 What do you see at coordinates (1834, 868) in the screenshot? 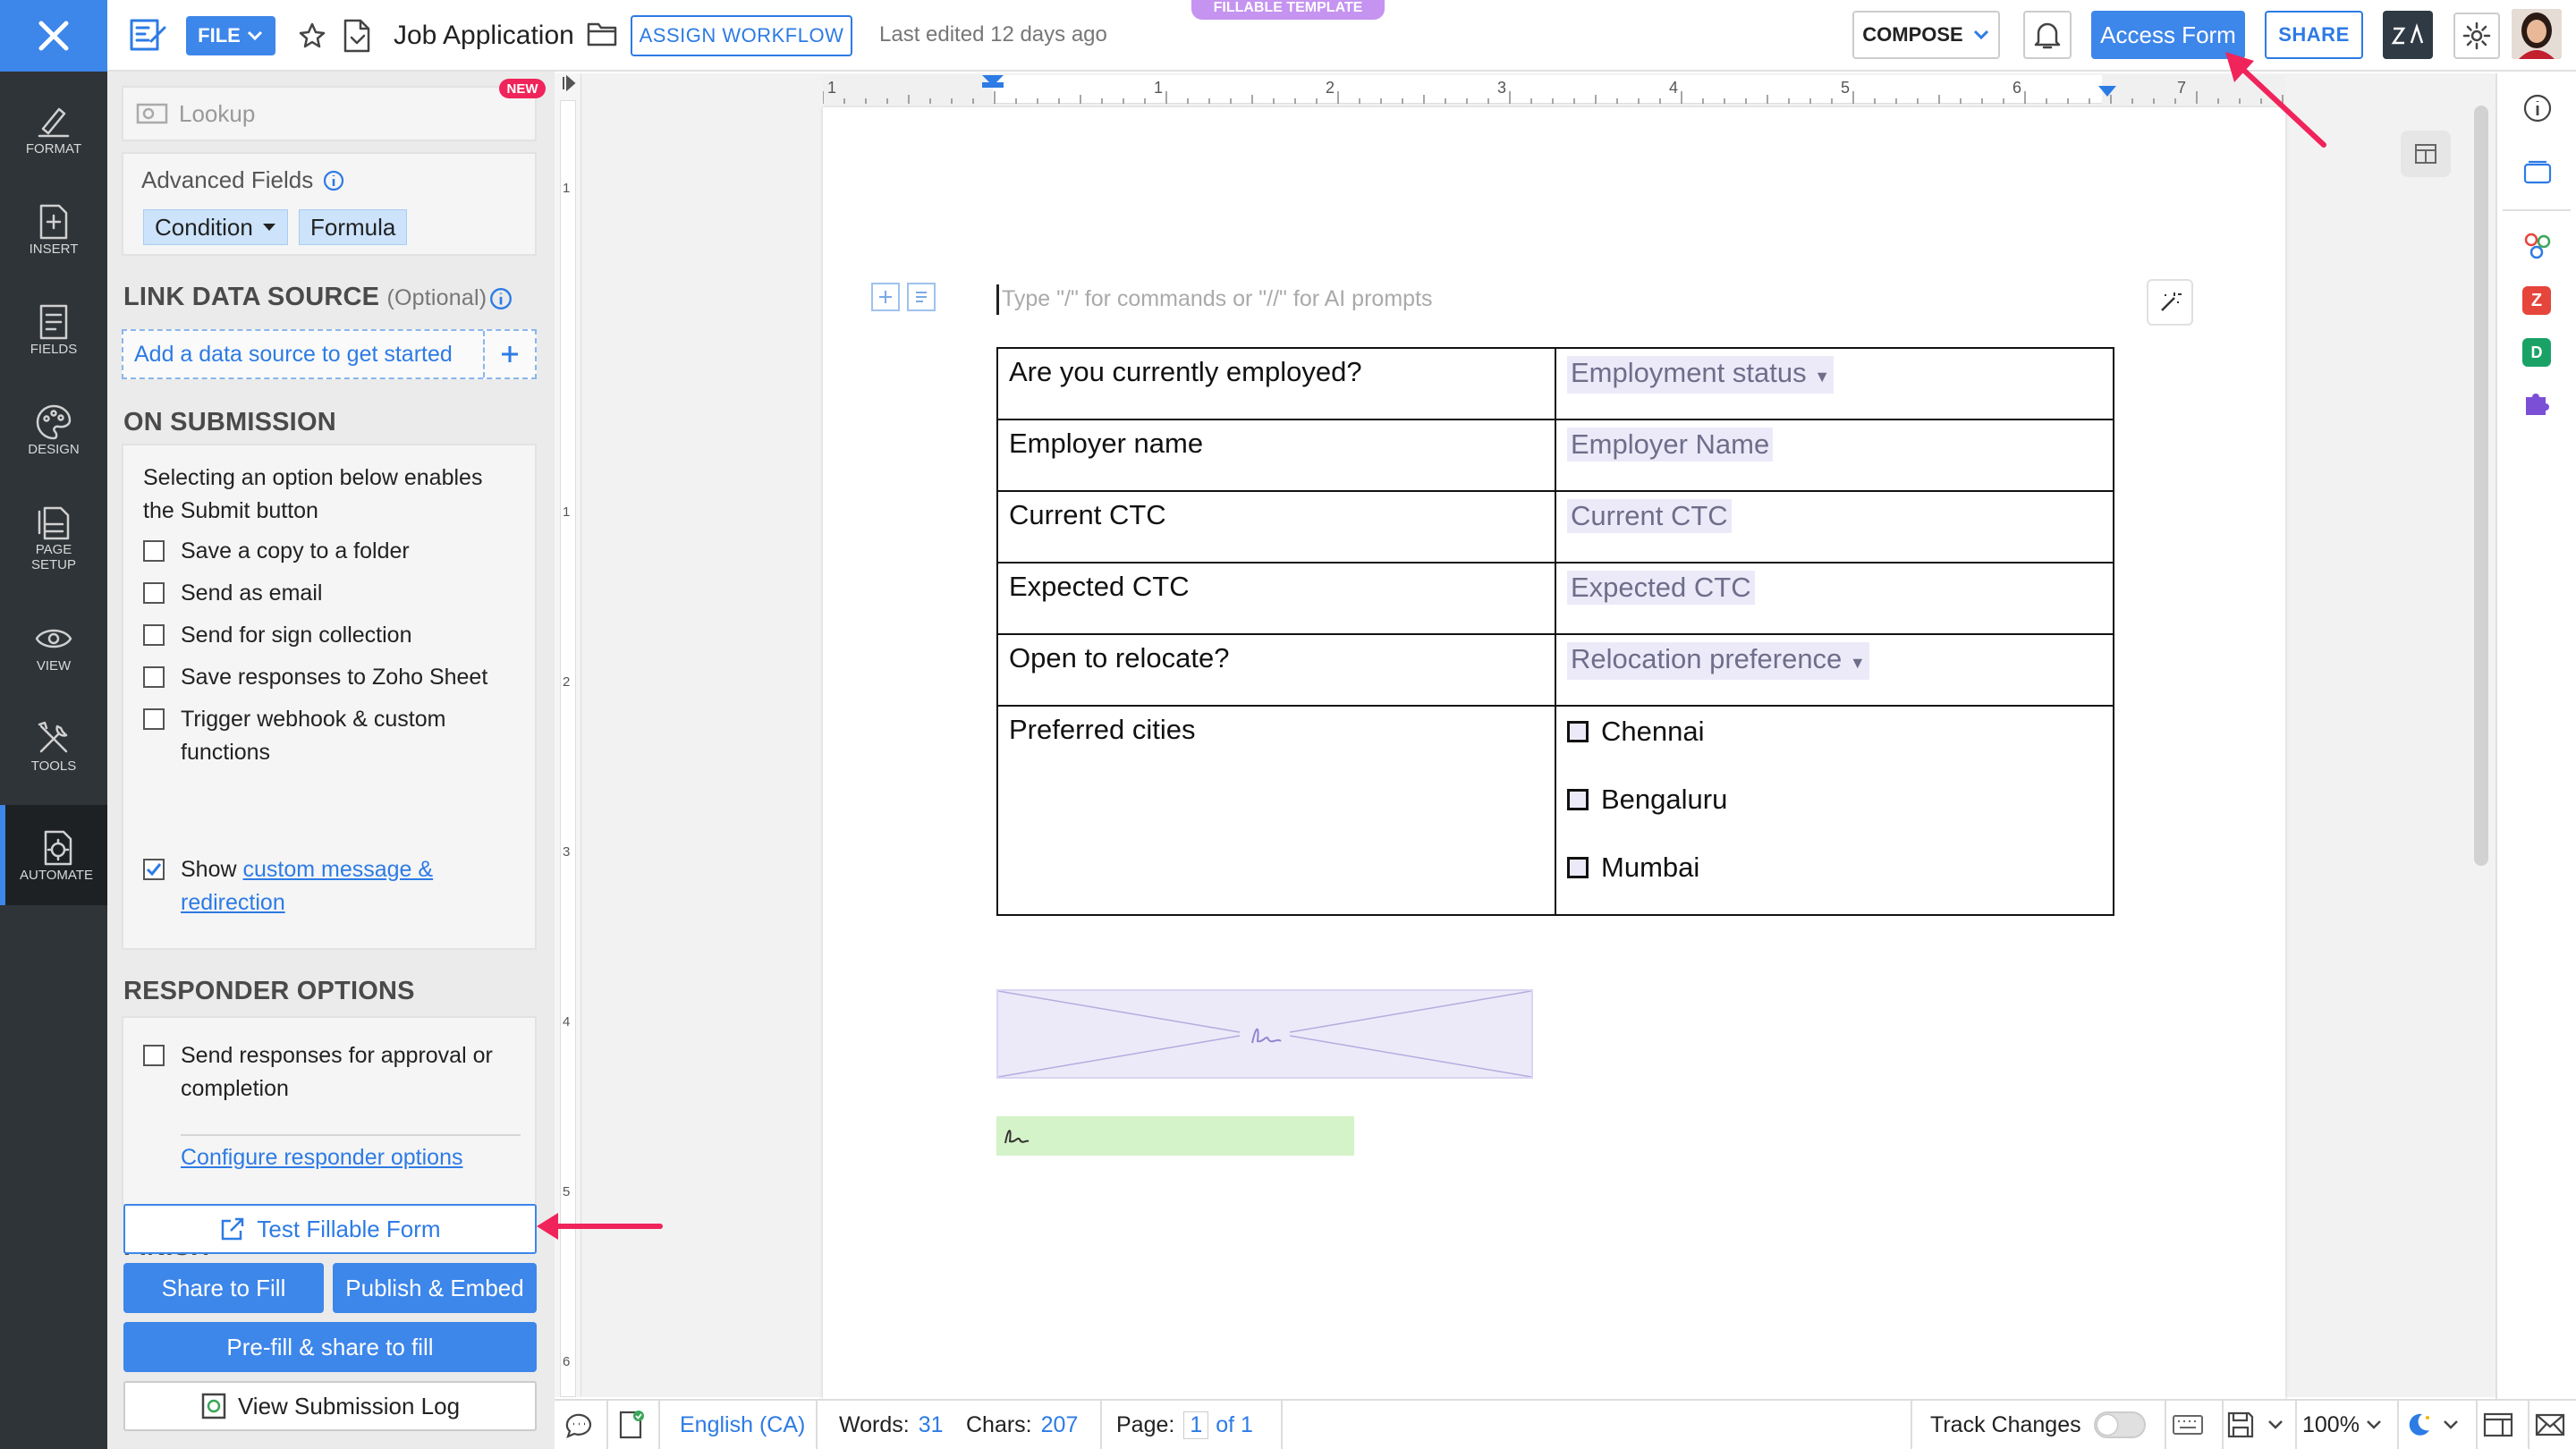
I see `city-checkbox-mumbai: Mumbai` at bounding box center [1834, 868].